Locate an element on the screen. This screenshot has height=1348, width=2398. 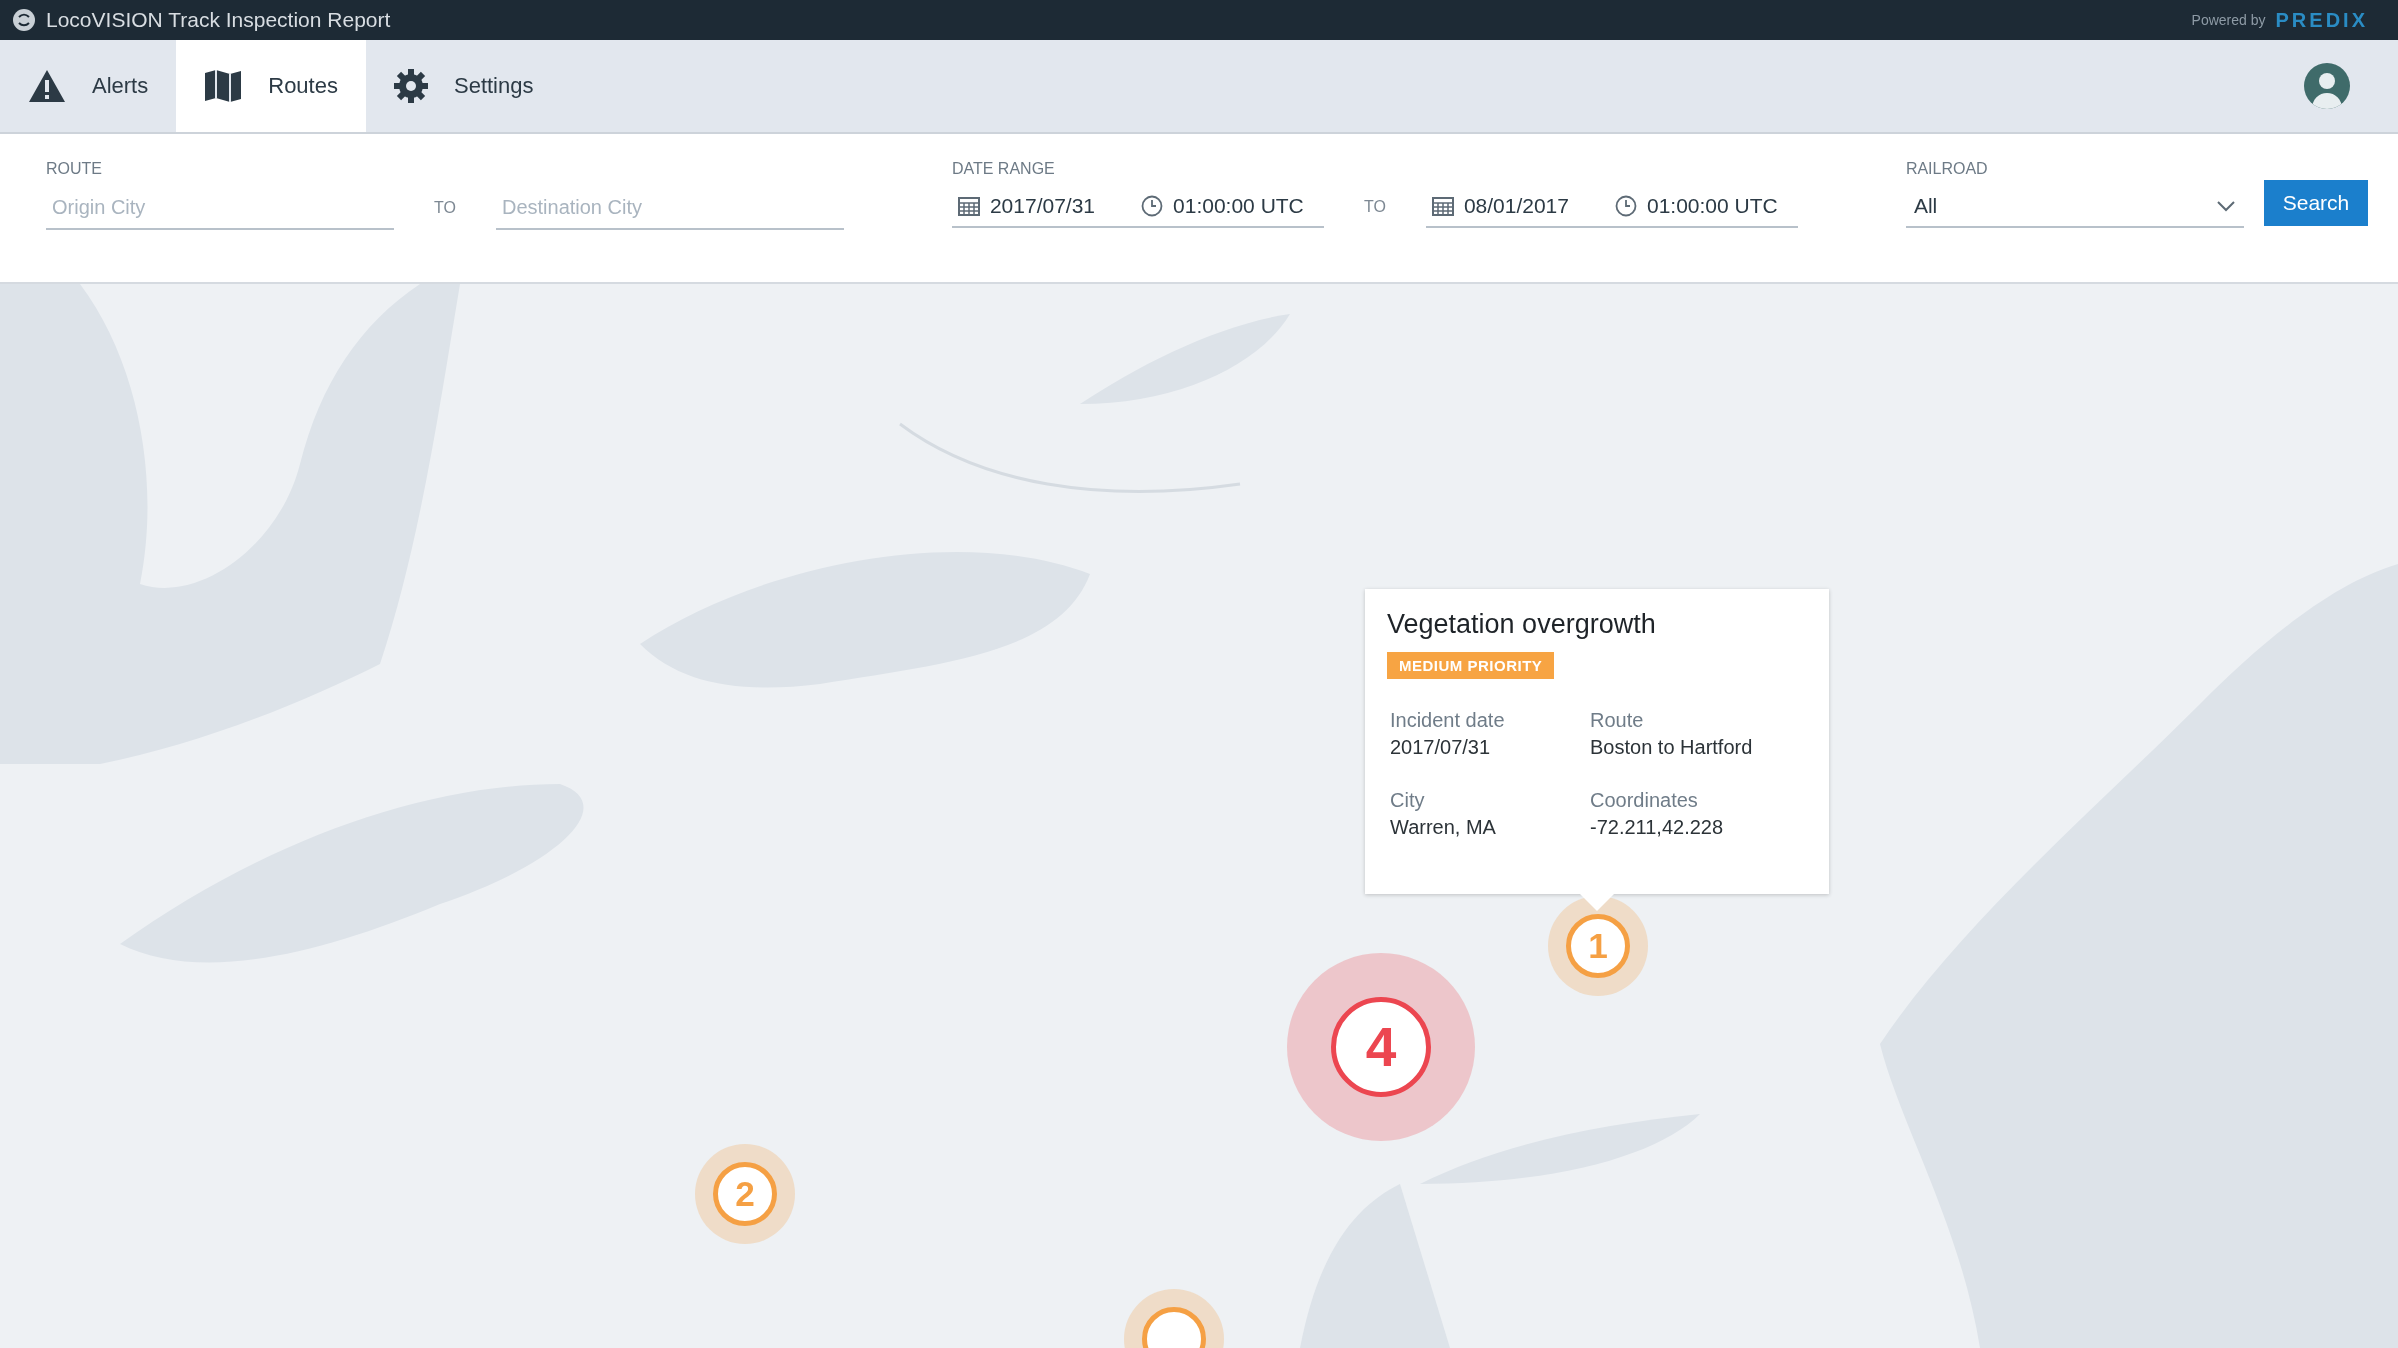
destination-field: Destination City is located at coordinates (669, 208).